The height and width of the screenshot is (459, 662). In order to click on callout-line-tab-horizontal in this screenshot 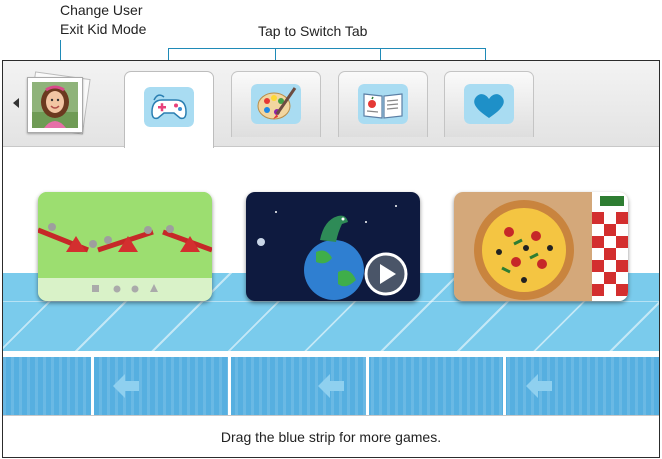, I will do `click(326, 48)`.